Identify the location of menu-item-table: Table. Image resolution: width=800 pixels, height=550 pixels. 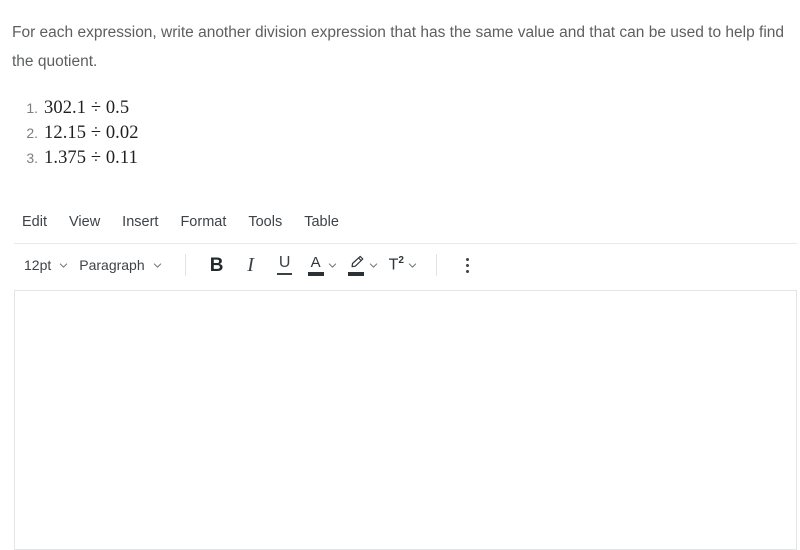
(321, 222).